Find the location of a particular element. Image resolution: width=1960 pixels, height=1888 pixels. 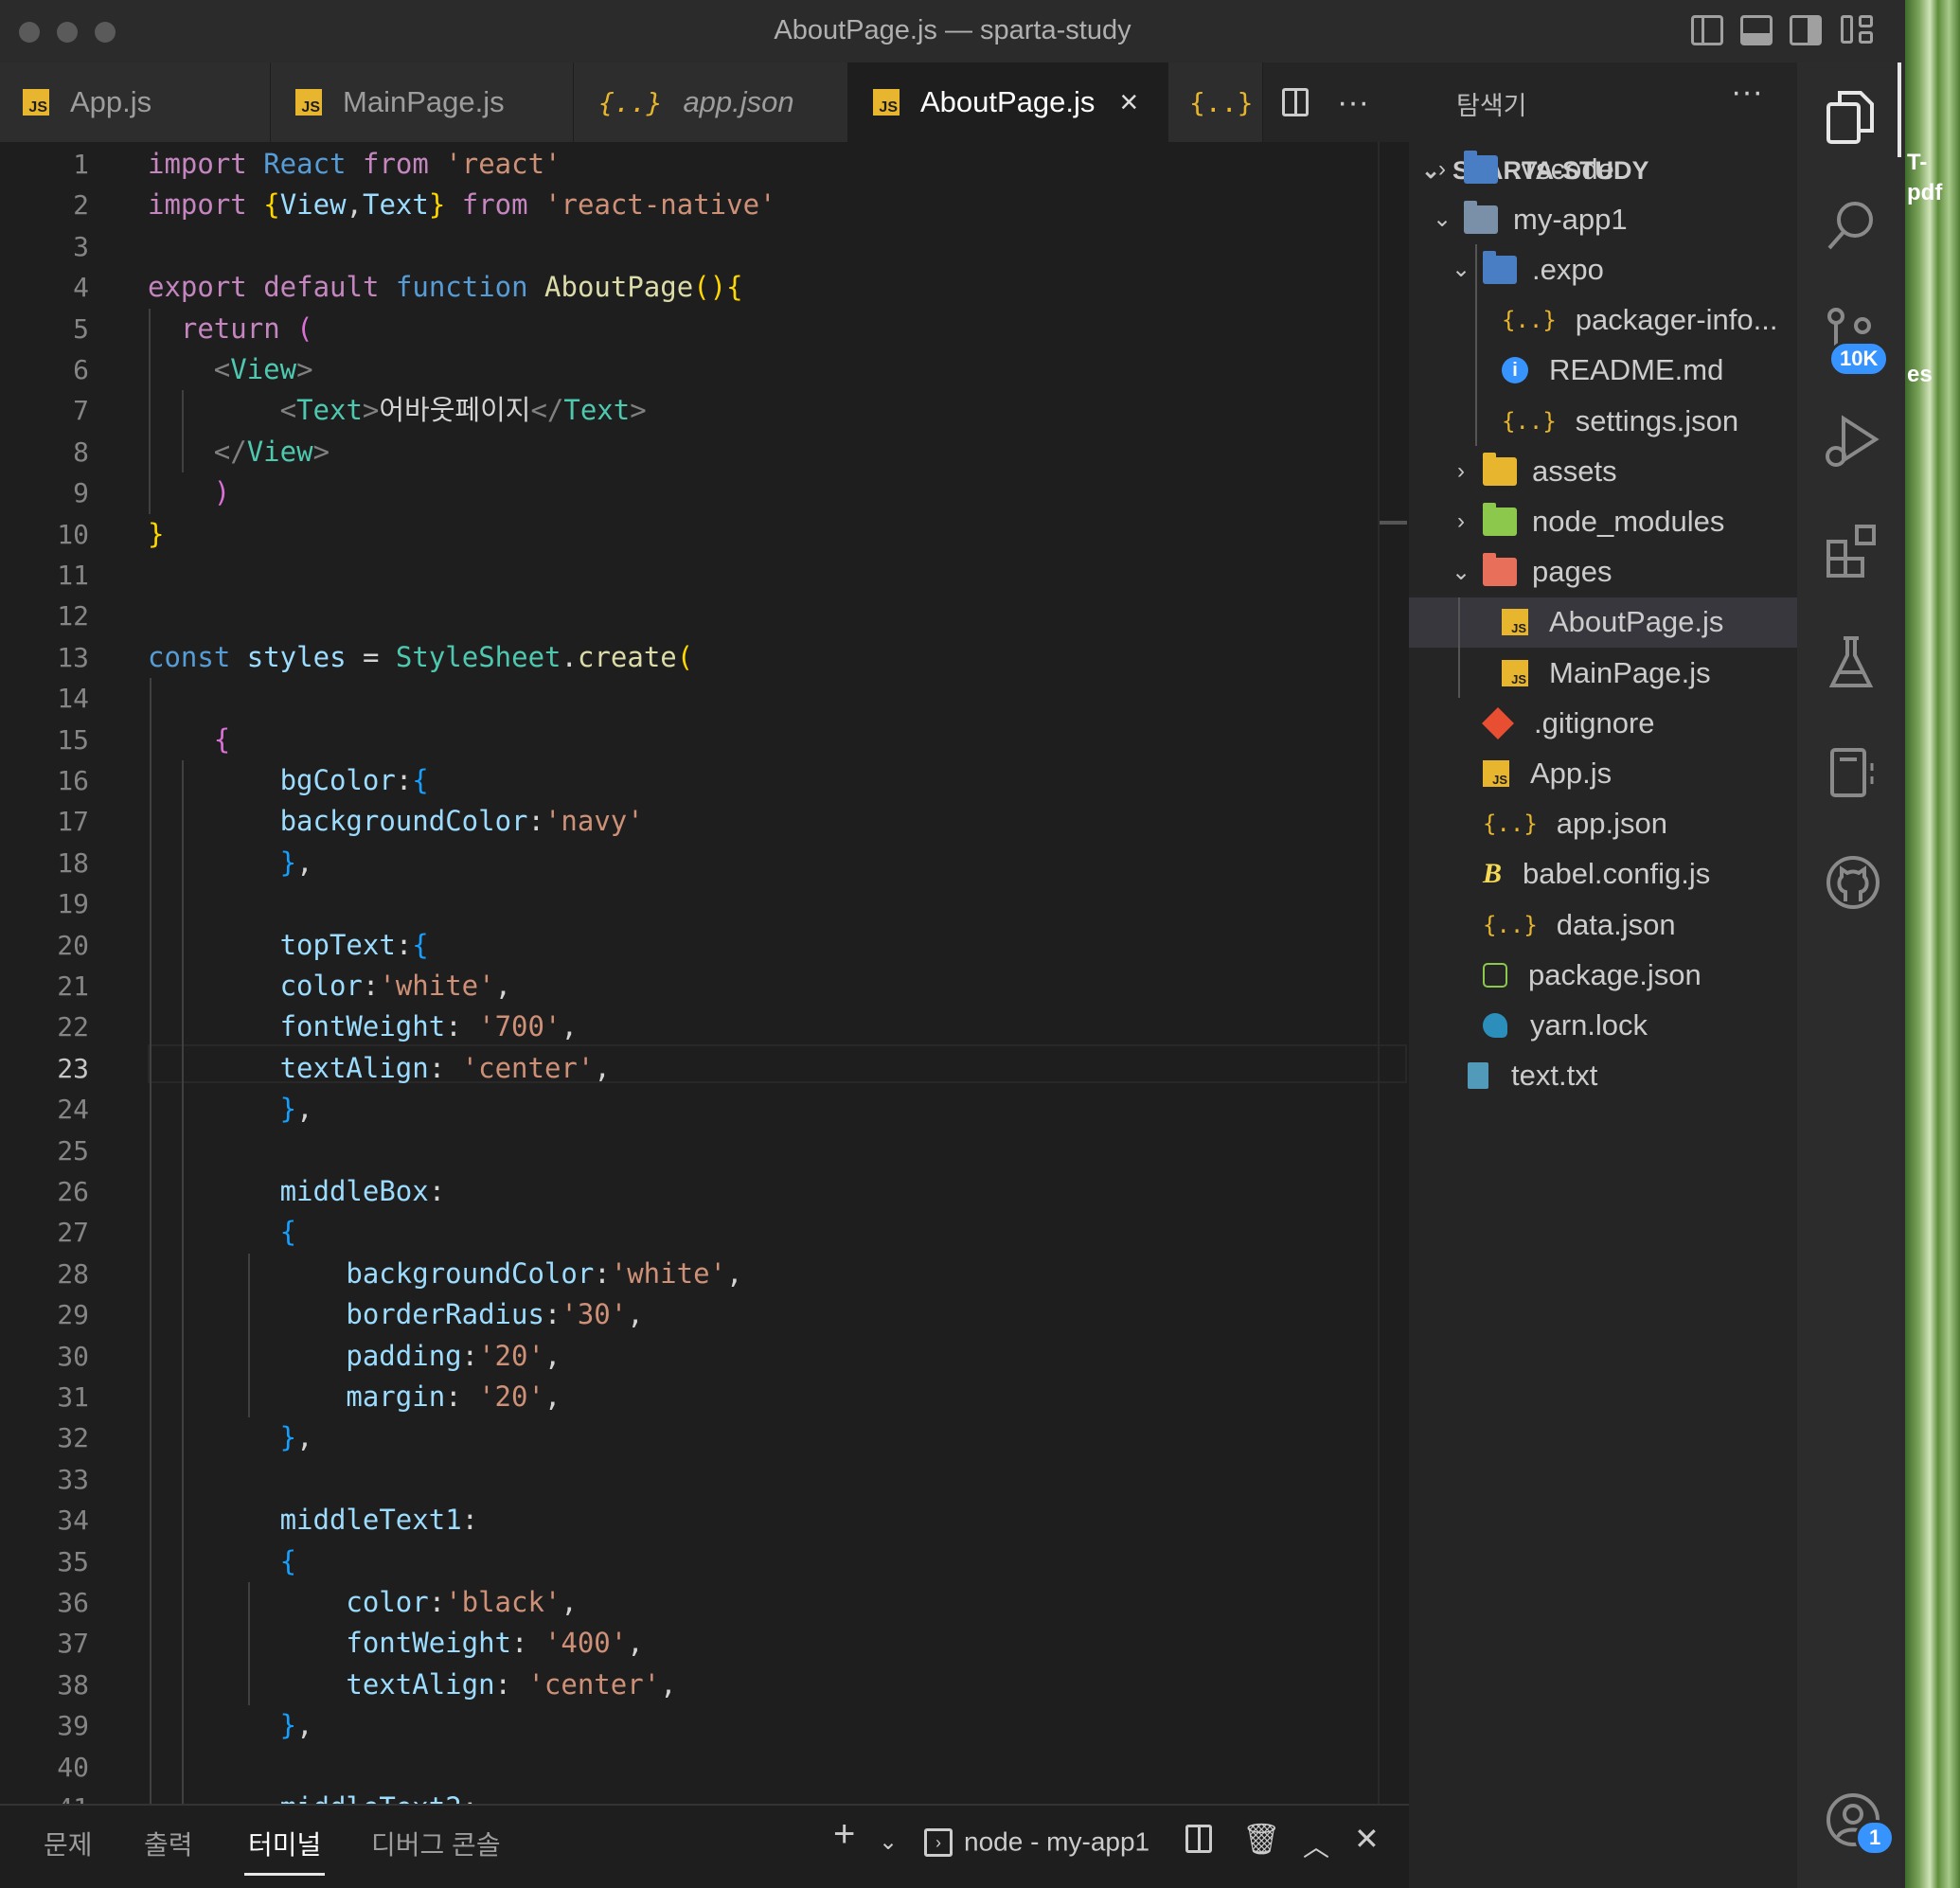

tree-item: ⌄ pages is located at coordinates (1623, 572).